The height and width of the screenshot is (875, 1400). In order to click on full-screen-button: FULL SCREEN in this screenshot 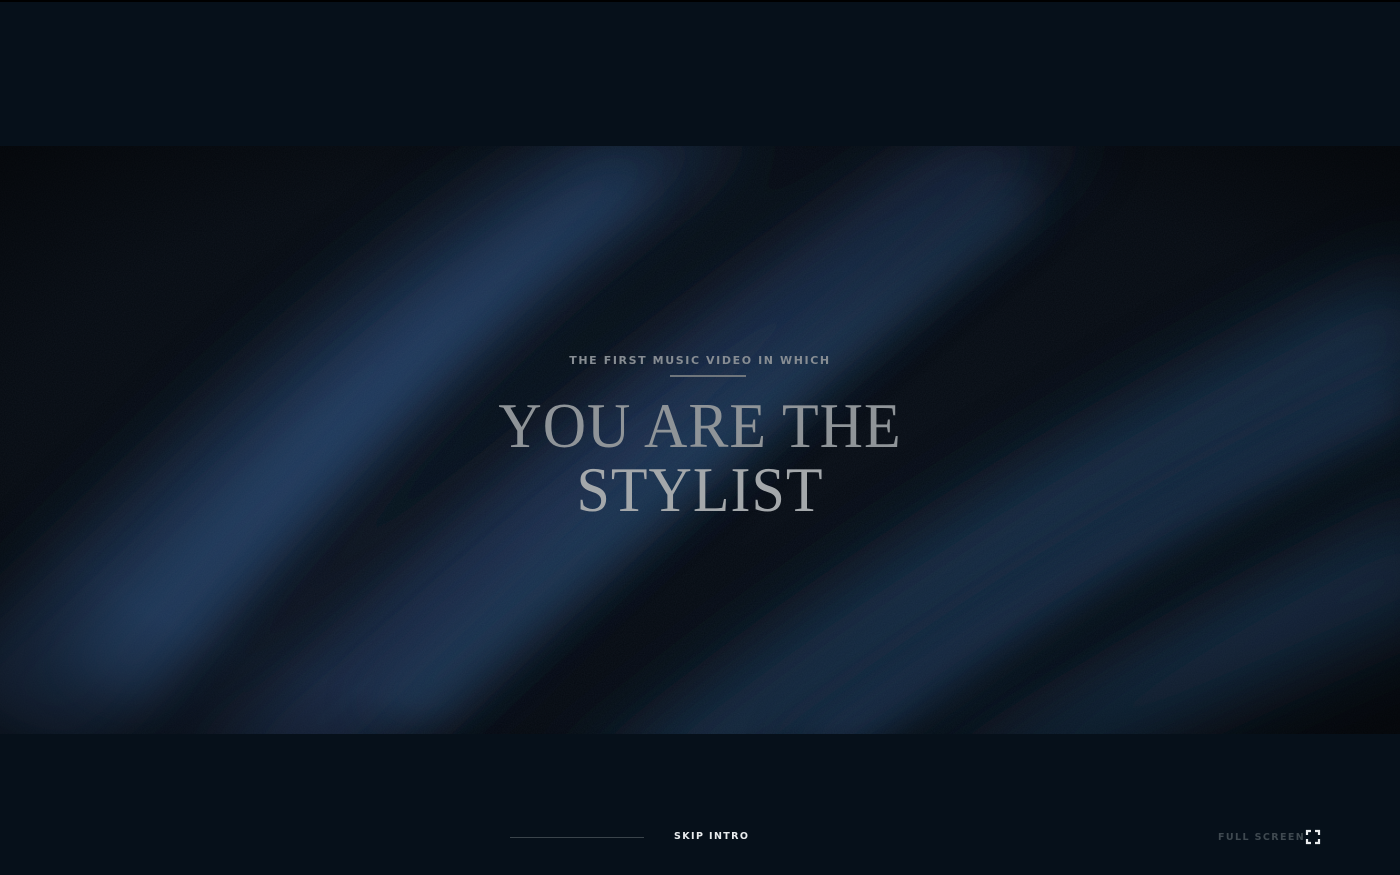, I will do `click(1261, 837)`.